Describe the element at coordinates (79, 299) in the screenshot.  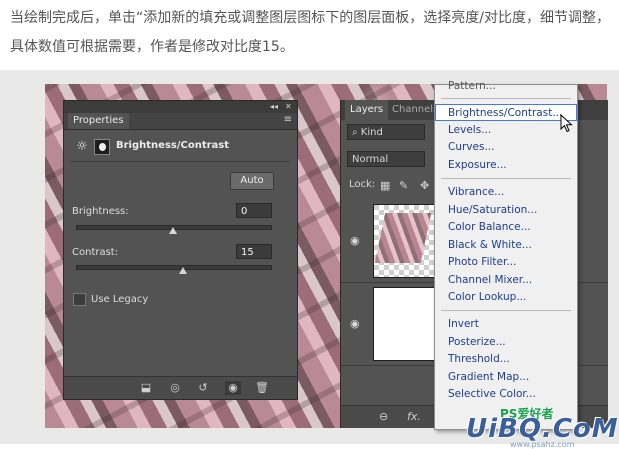
I see `use-legacy-checkbox` at that location.